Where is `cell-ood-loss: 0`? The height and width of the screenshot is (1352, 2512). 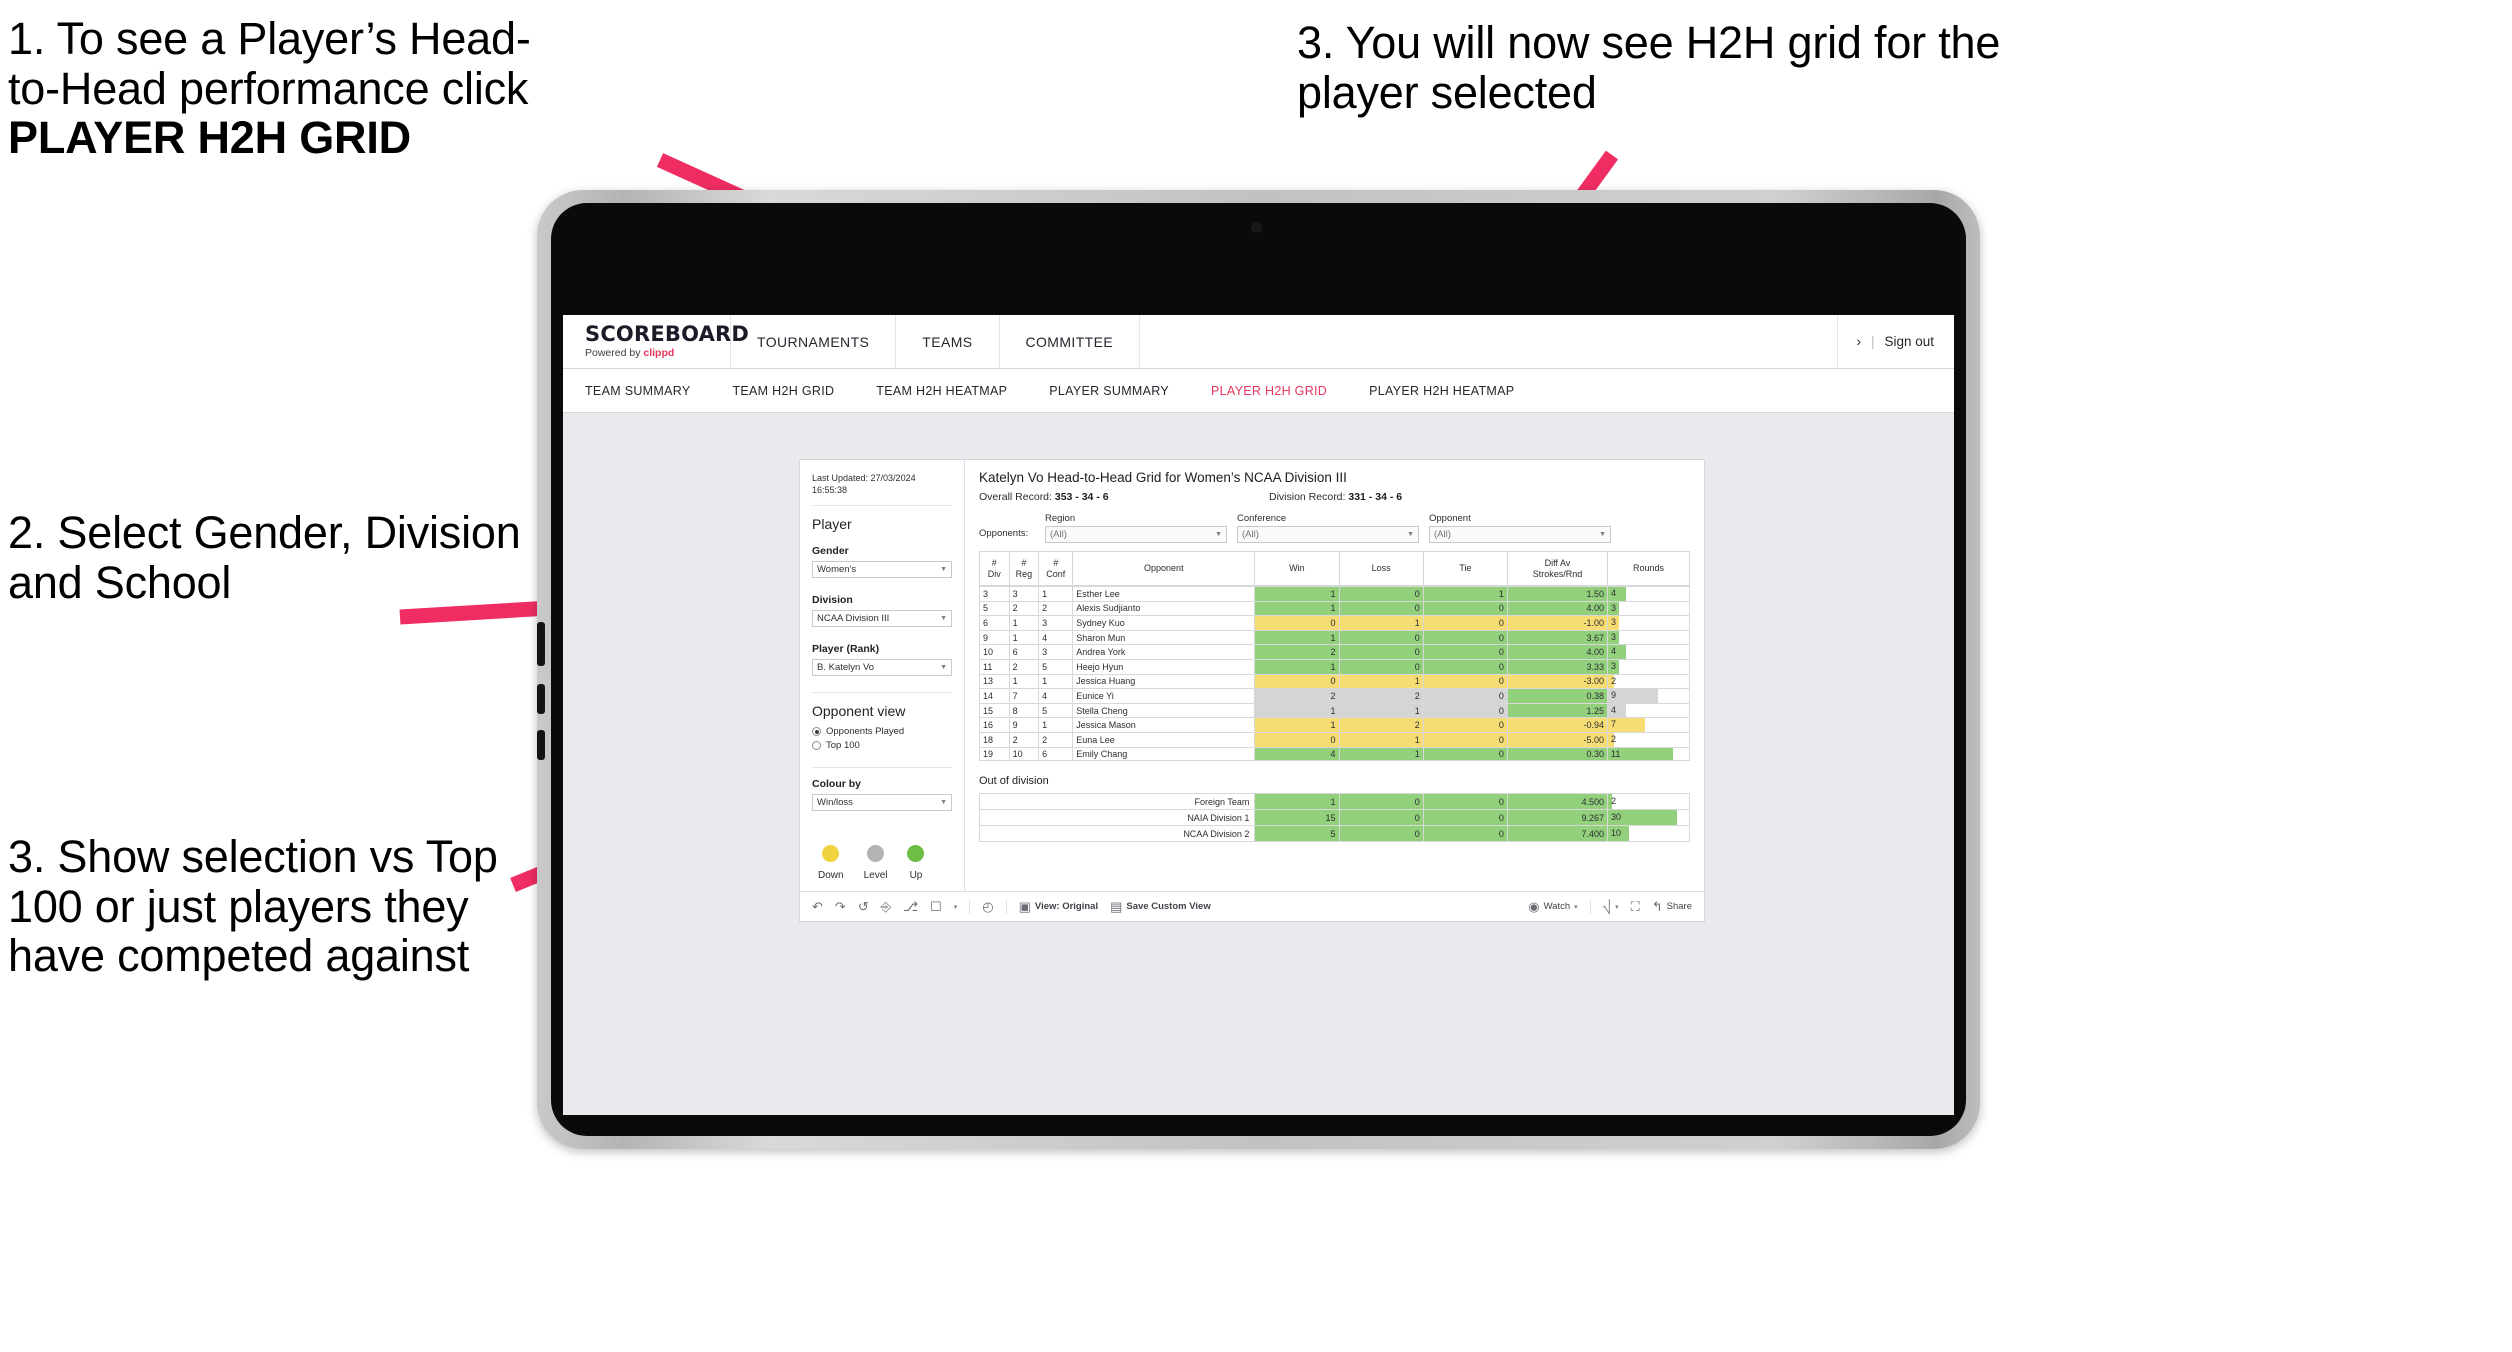 cell-ood-loss: 0 is located at coordinates (1381, 817).